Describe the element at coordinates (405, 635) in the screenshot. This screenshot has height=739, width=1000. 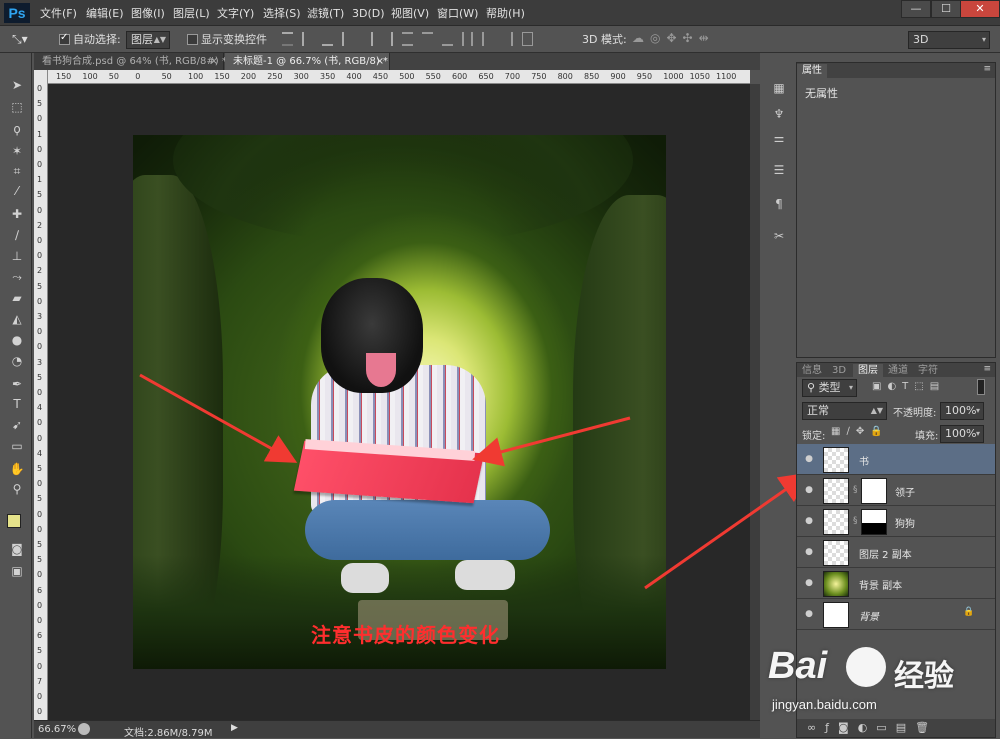
I see `annotation-text: 注意书皮的颜色变化` at that location.